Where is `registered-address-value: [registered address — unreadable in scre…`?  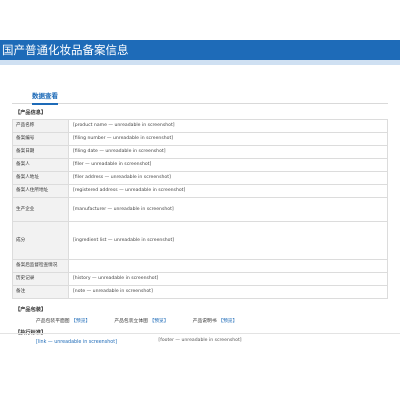 registered-address-value: [registered address — unreadable in scre… is located at coordinates (228, 191).